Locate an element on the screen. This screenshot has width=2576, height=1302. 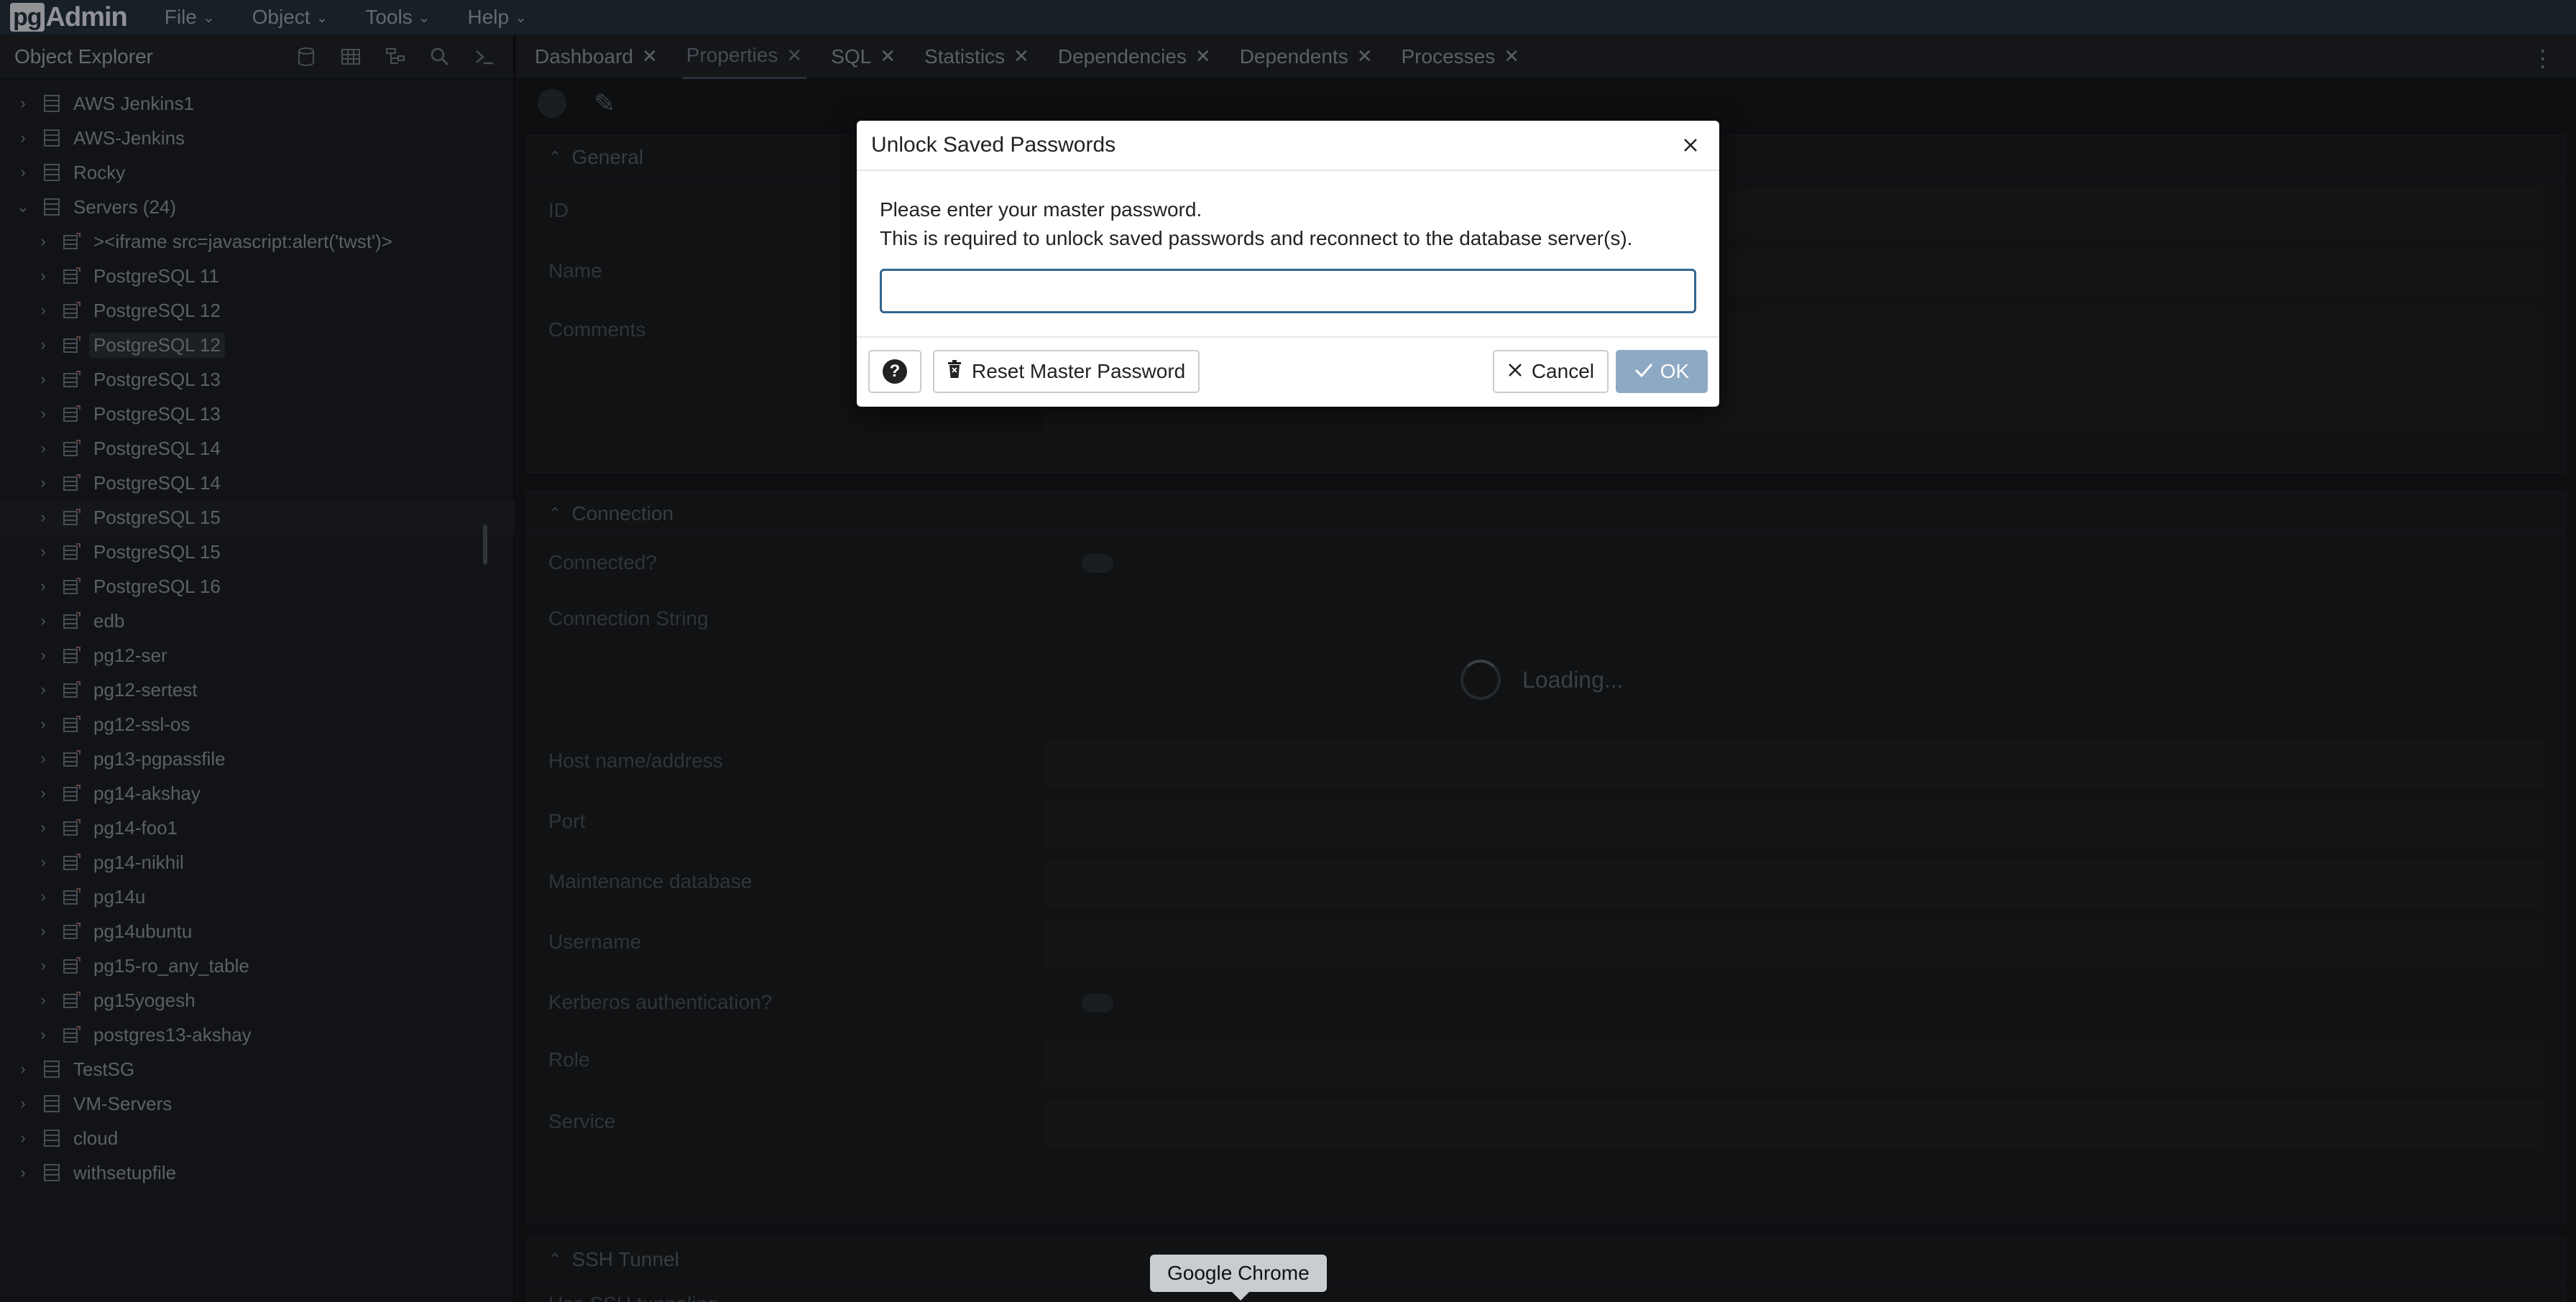
master-password-input is located at coordinates (1288, 291).